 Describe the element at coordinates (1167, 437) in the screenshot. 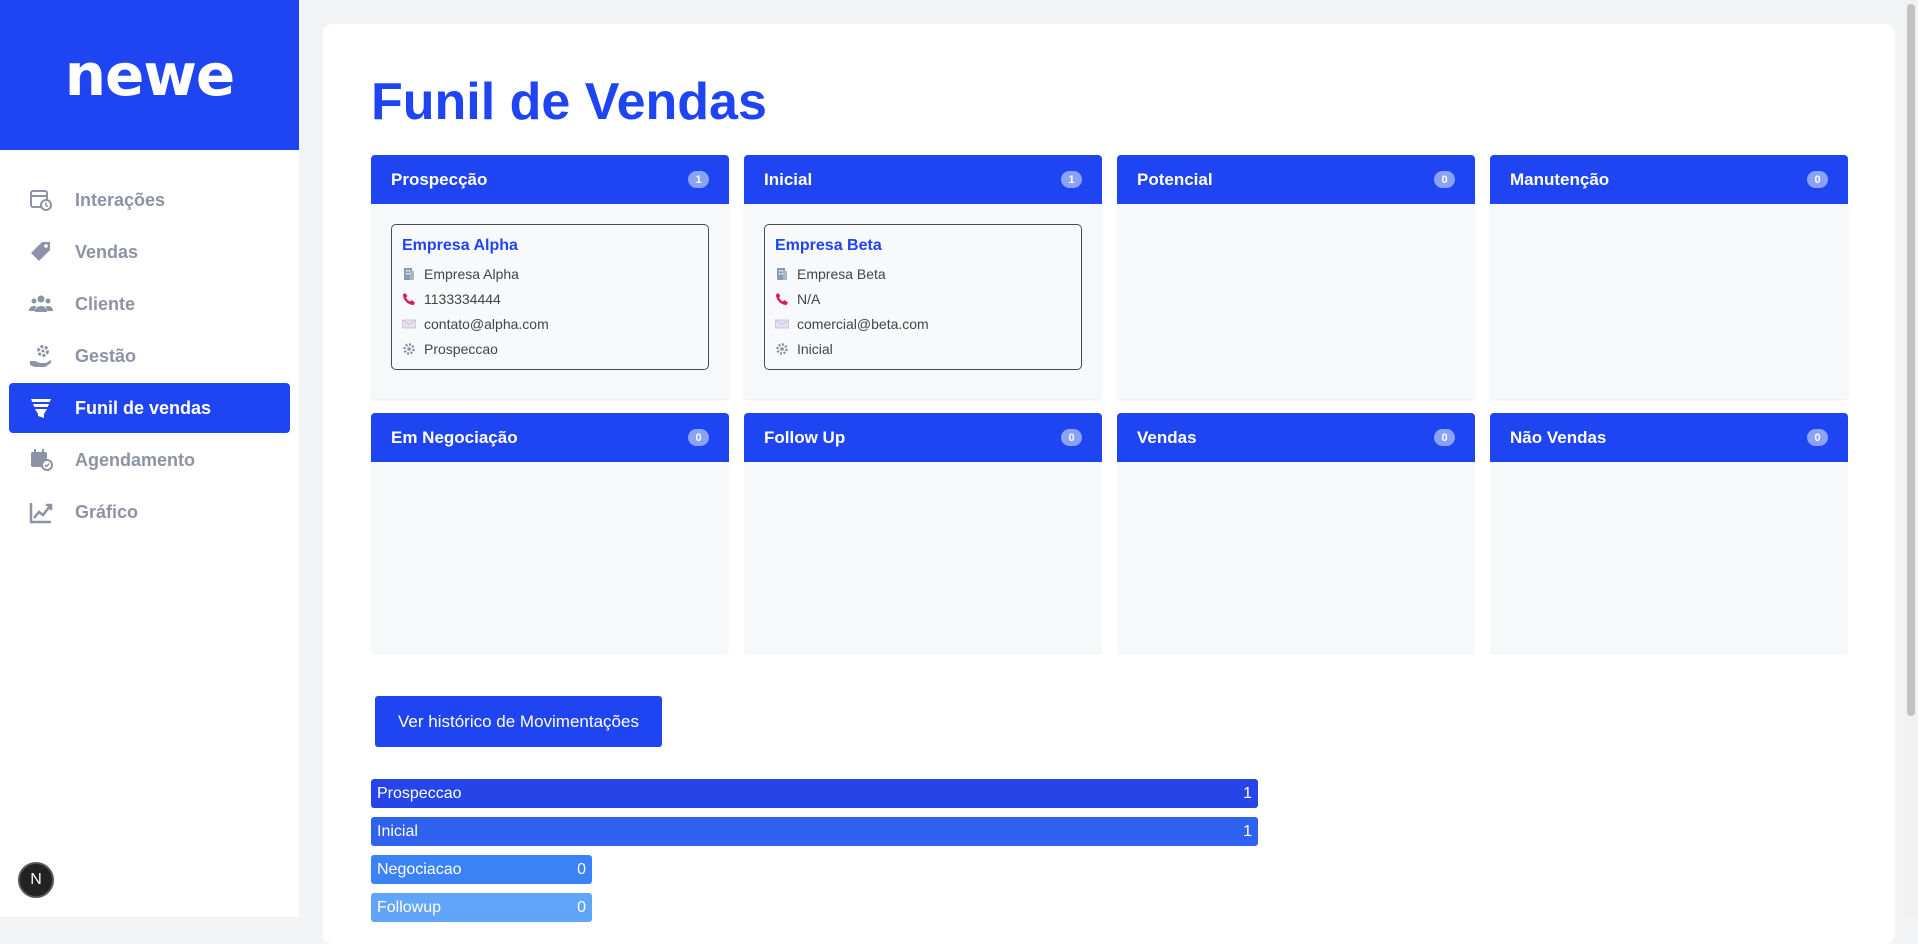

I see `column-title: Vendas` at that location.